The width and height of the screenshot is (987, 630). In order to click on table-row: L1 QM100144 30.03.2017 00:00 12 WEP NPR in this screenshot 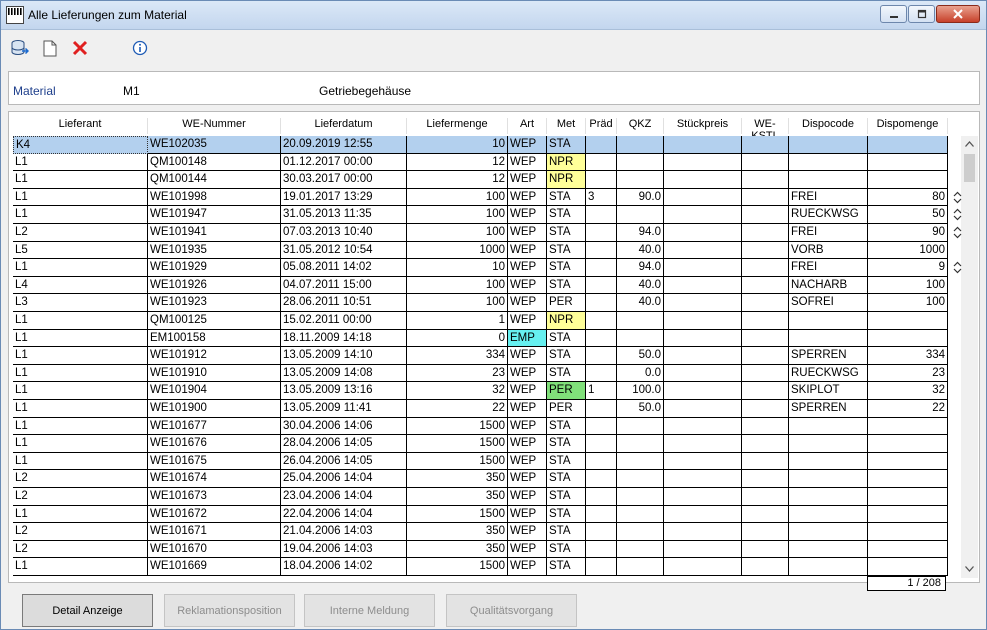, I will do `click(480, 180)`.